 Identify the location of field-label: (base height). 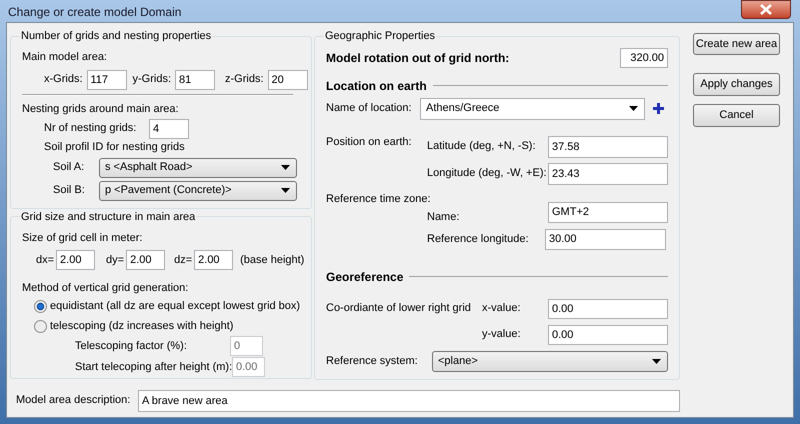
(272, 260).